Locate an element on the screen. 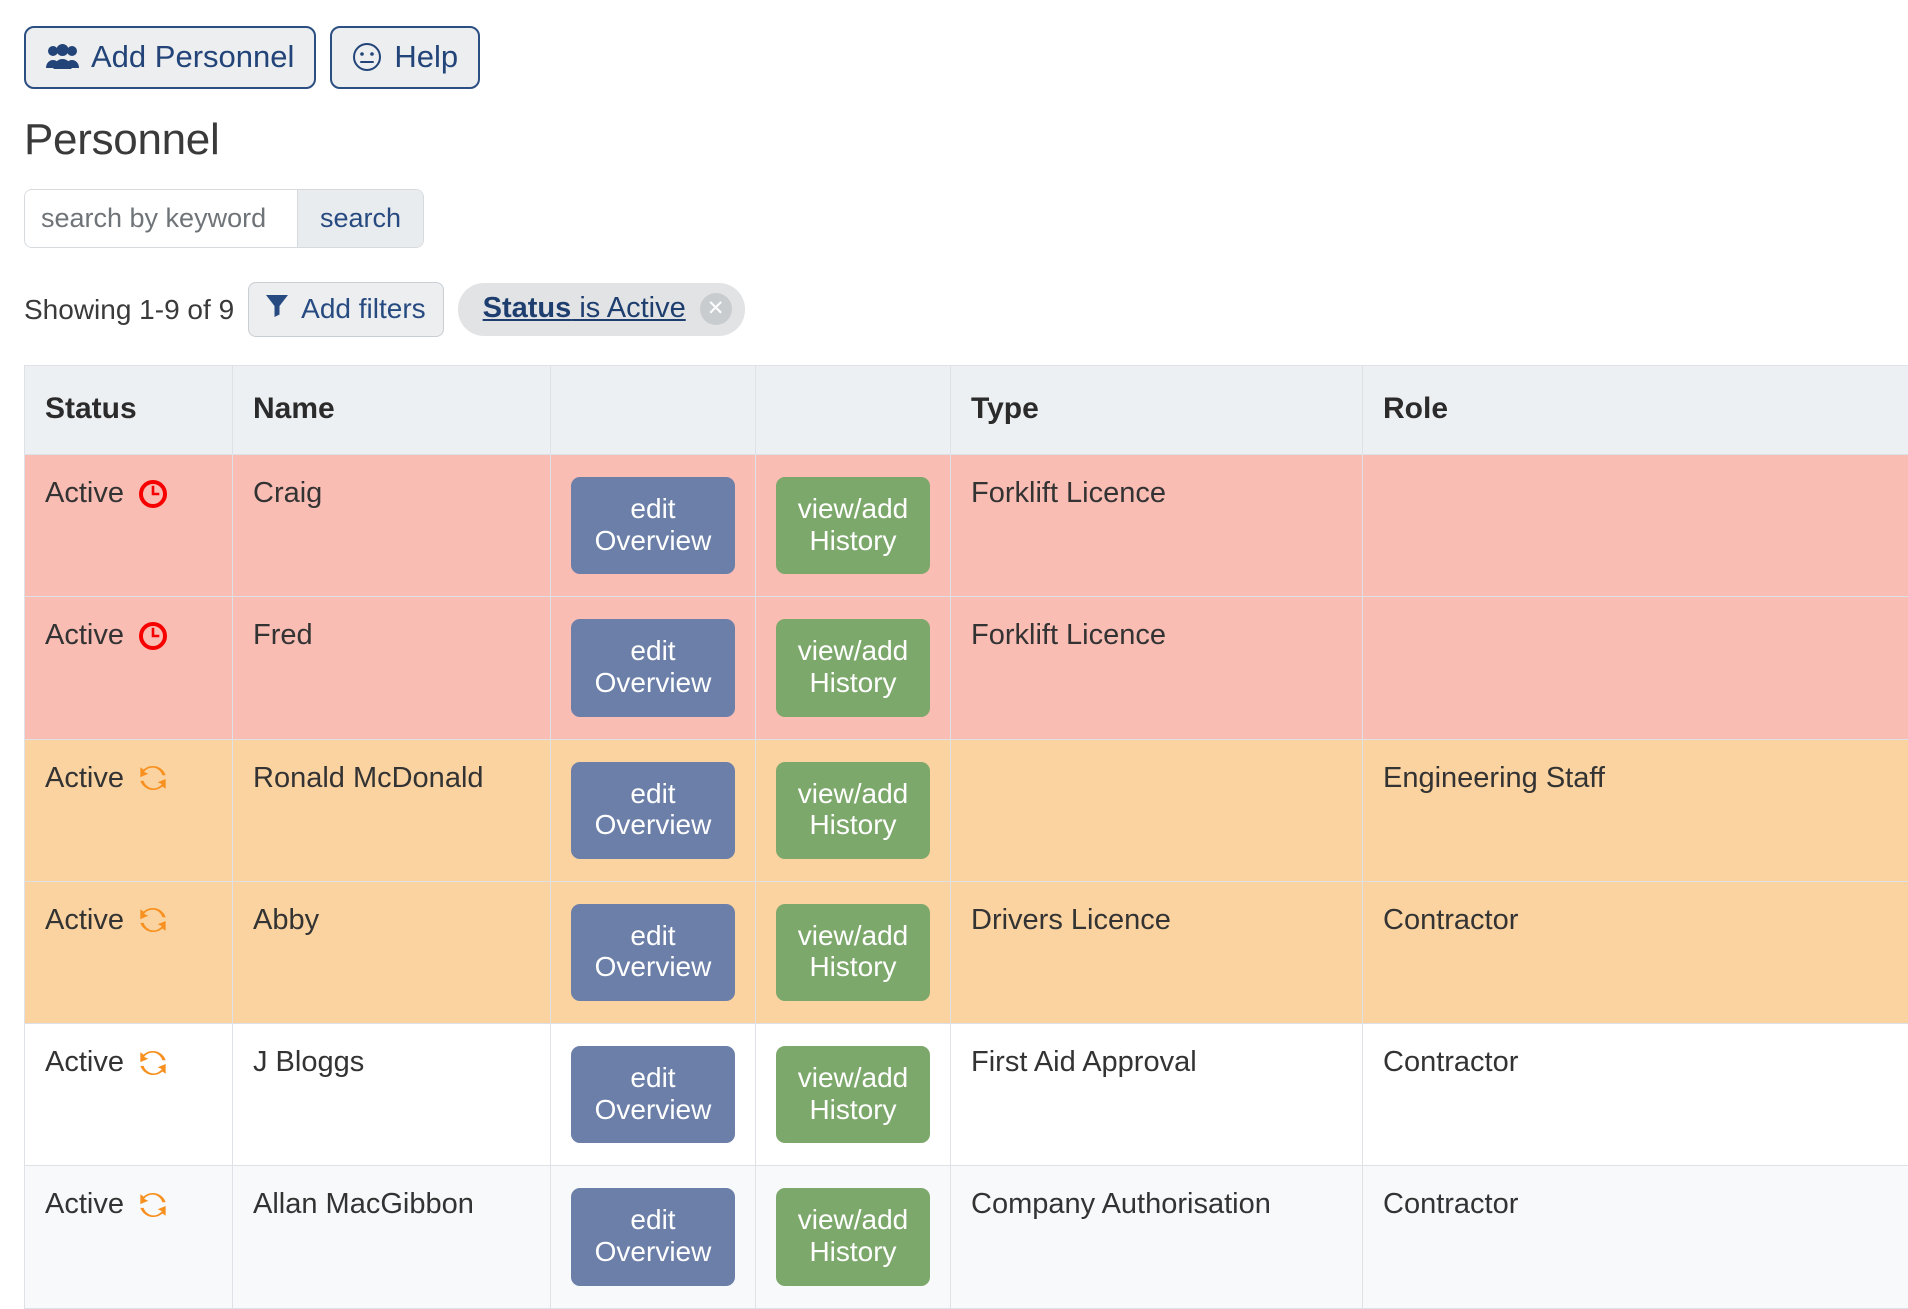 The height and width of the screenshot is (1309, 1908). search-input is located at coordinates (161, 218).